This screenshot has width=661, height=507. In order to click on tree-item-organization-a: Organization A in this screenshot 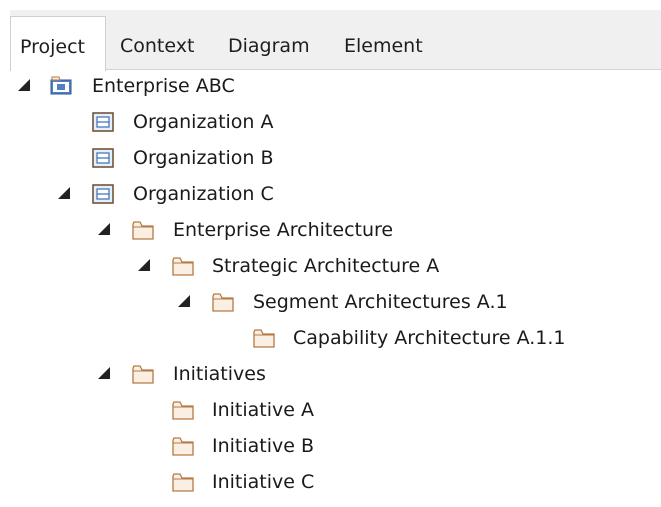, I will do `click(335, 122)`.